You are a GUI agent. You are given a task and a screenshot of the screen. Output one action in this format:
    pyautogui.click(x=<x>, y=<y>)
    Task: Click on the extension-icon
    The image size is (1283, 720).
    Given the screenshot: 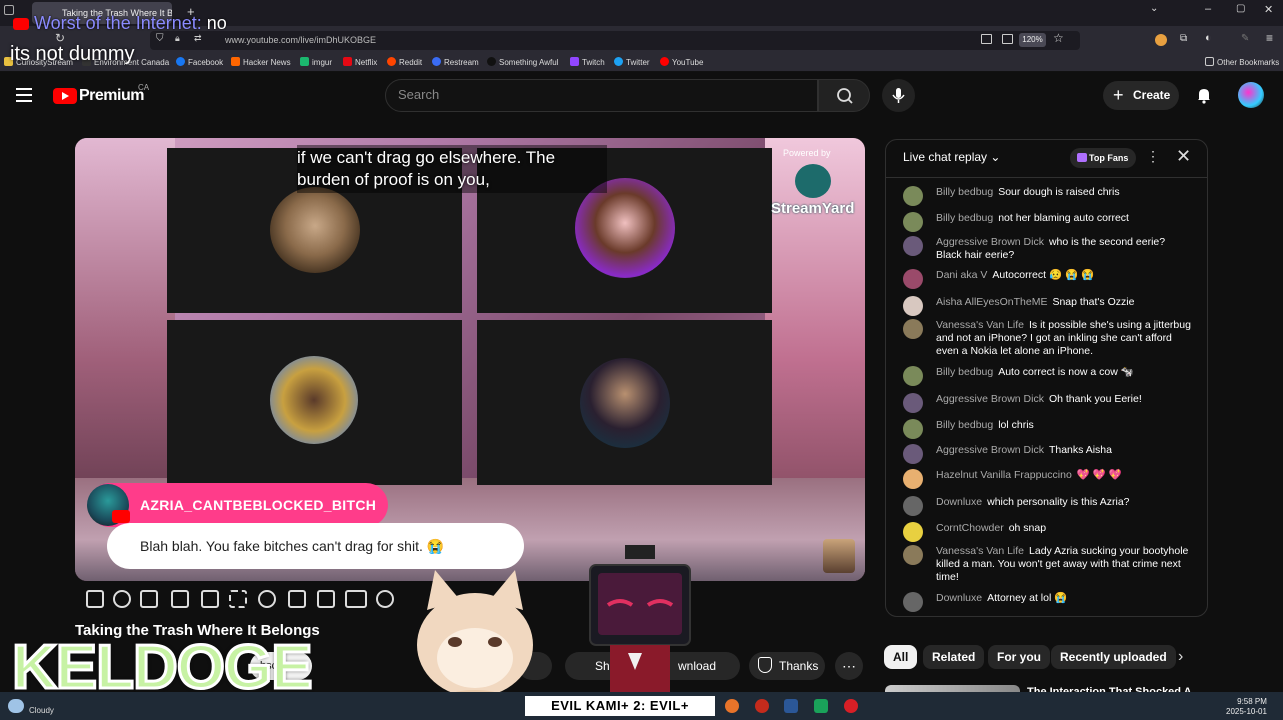 What is the action you would take?
    pyautogui.click(x=1161, y=40)
    